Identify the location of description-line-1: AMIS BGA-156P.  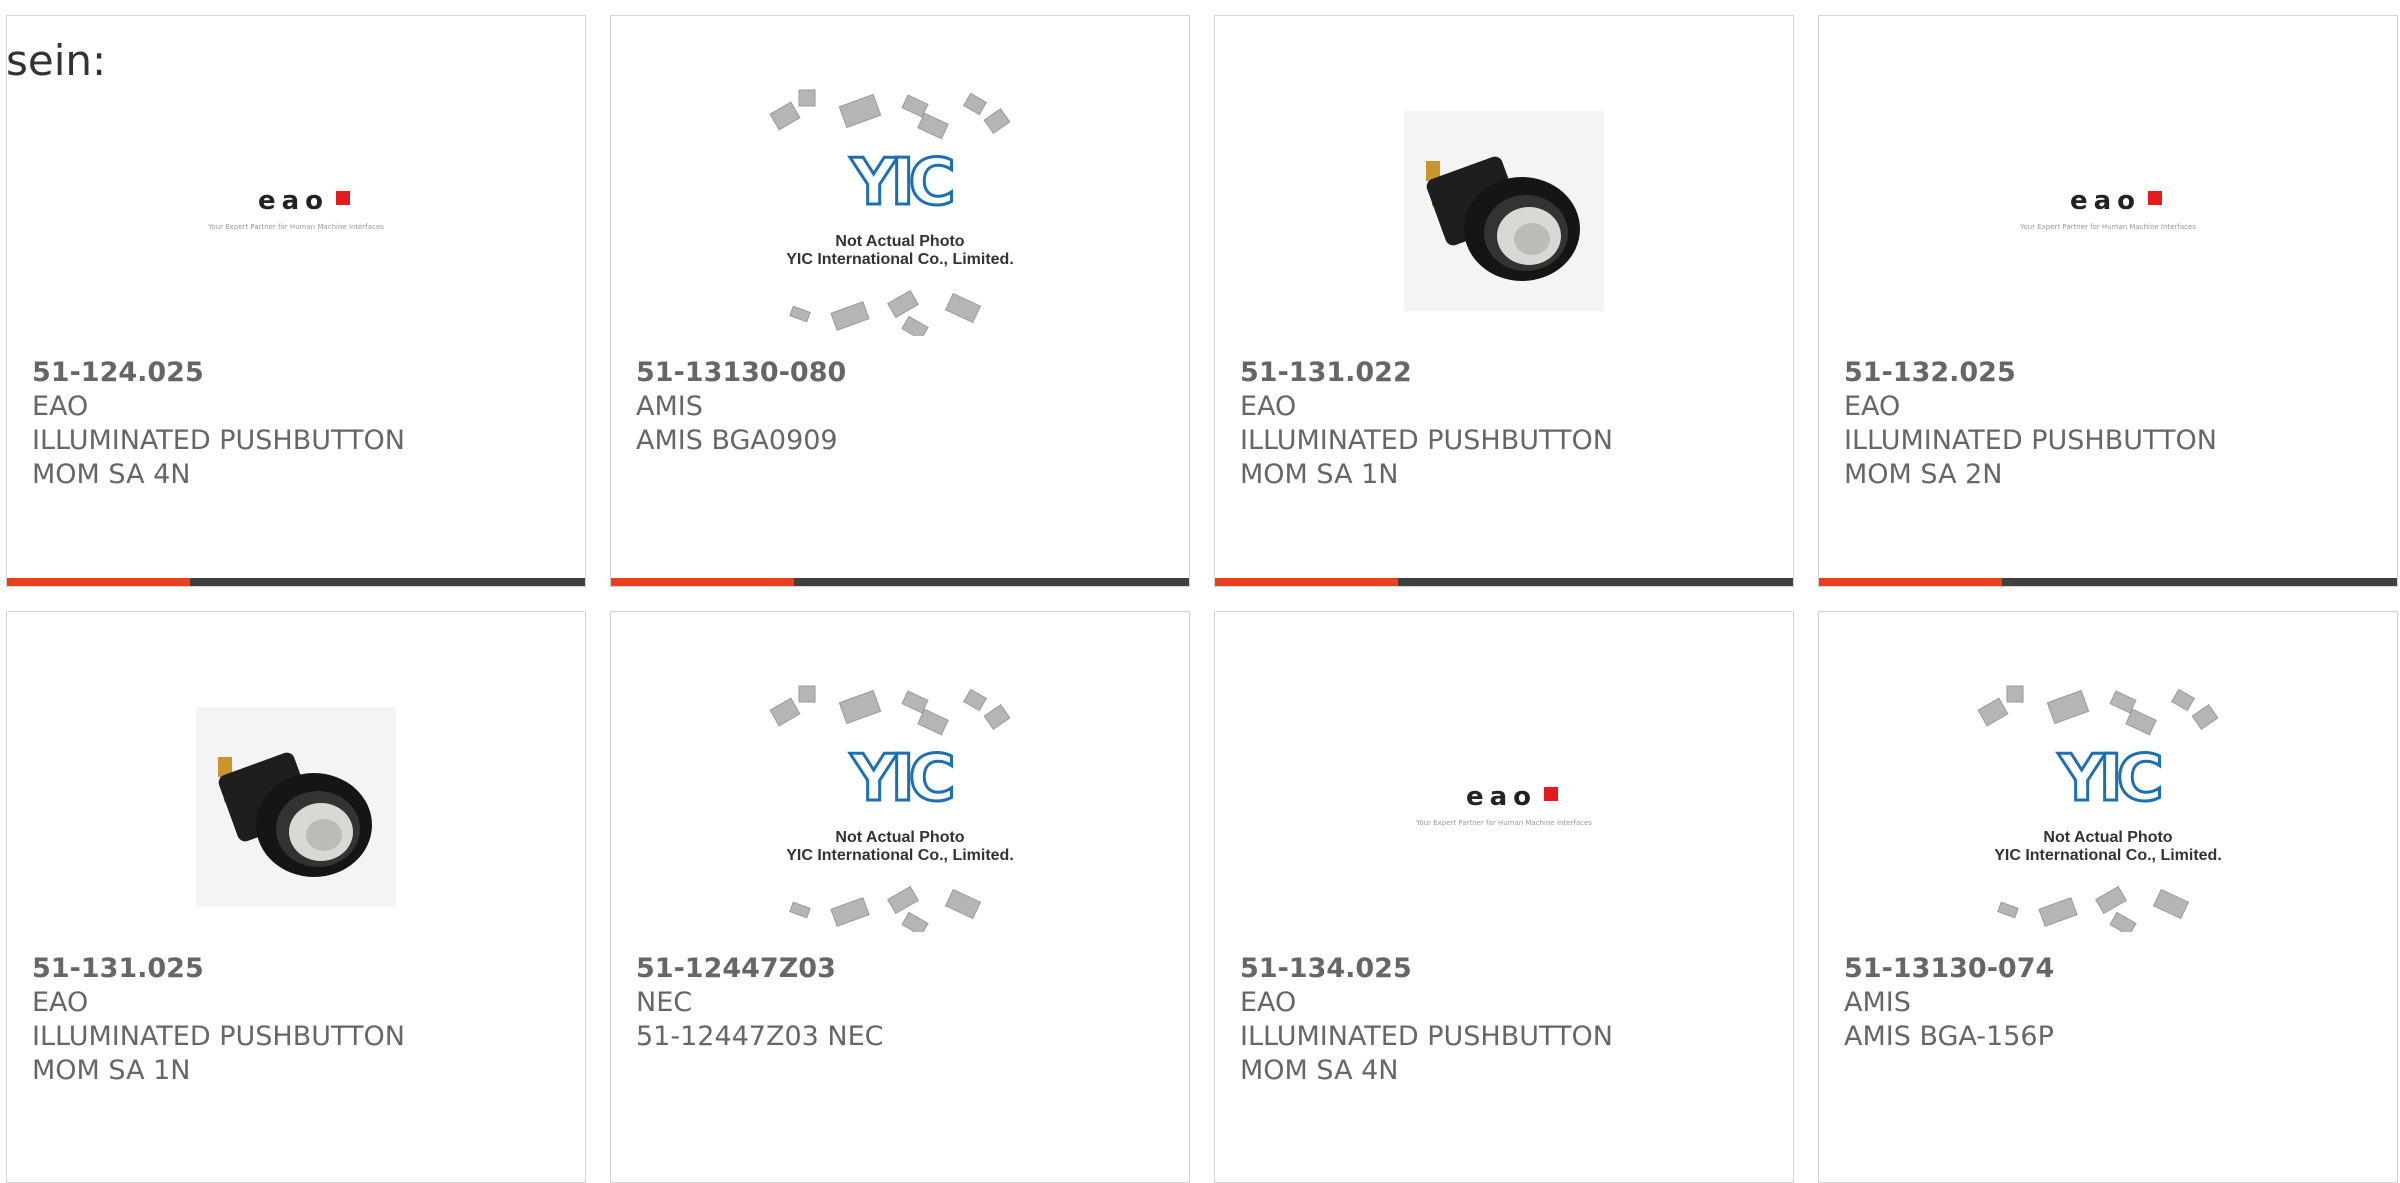
(1949, 1036).